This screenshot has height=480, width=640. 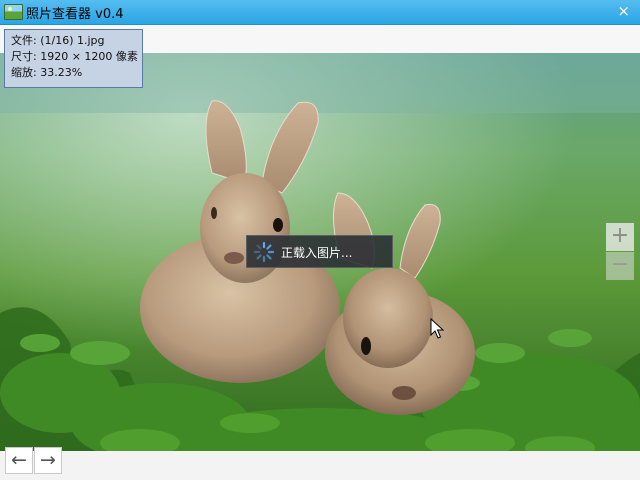 What do you see at coordinates (437, 330) in the screenshot?
I see `mouse-pointer-icon` at bounding box center [437, 330].